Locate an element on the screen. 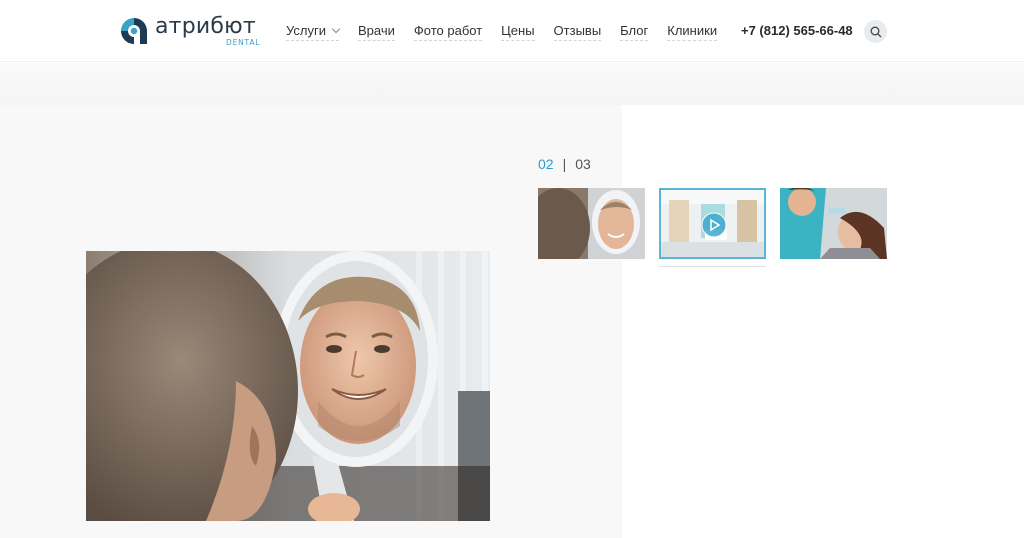 The height and width of the screenshot is (538, 1024). logo-subtitle: DENTAL is located at coordinates (243, 42).